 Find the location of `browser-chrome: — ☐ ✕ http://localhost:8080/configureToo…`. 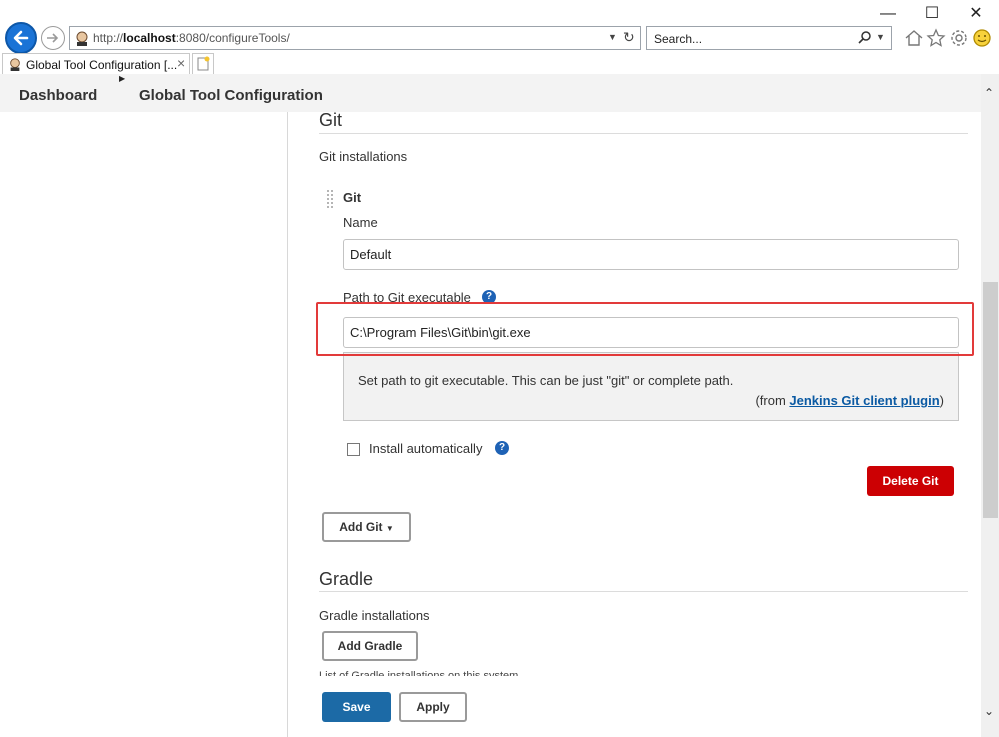

browser-chrome: — ☐ ✕ http://localhost:8080/configureToo… is located at coordinates (499, 37).